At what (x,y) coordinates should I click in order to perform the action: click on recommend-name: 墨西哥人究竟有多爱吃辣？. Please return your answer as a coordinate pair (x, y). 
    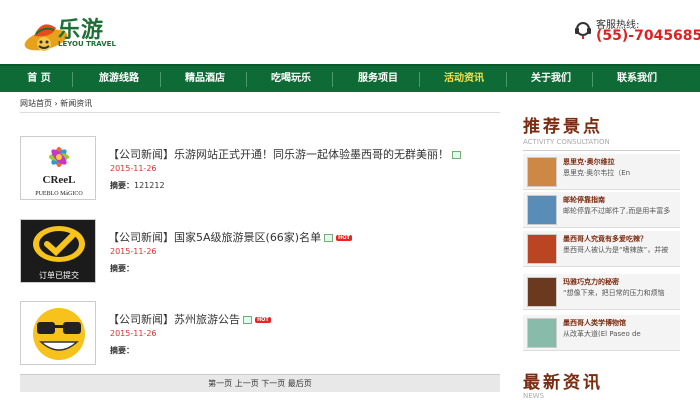
    Looking at the image, I should click on (605, 239).